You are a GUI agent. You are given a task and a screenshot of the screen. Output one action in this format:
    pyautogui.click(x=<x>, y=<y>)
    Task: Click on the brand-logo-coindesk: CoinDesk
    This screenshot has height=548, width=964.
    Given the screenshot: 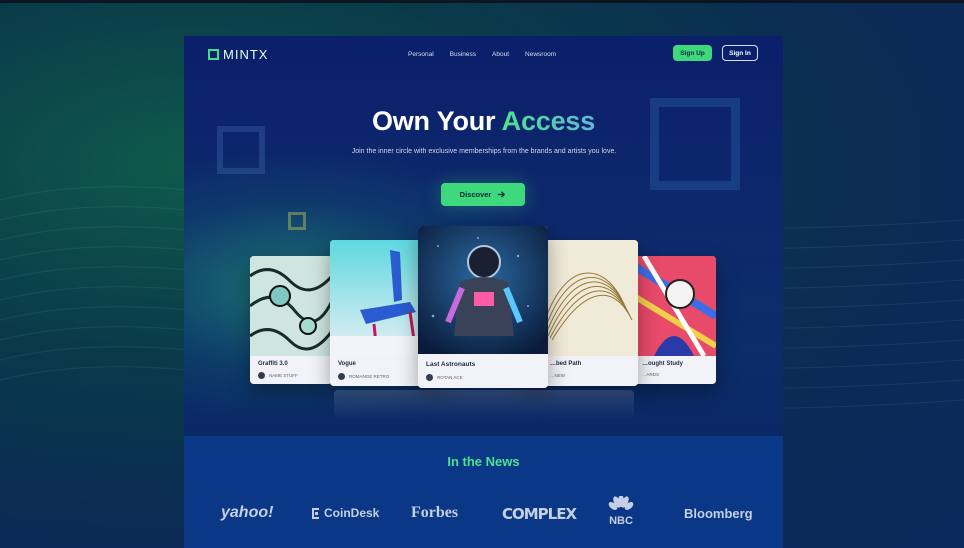 What is the action you would take?
    pyautogui.click(x=345, y=513)
    